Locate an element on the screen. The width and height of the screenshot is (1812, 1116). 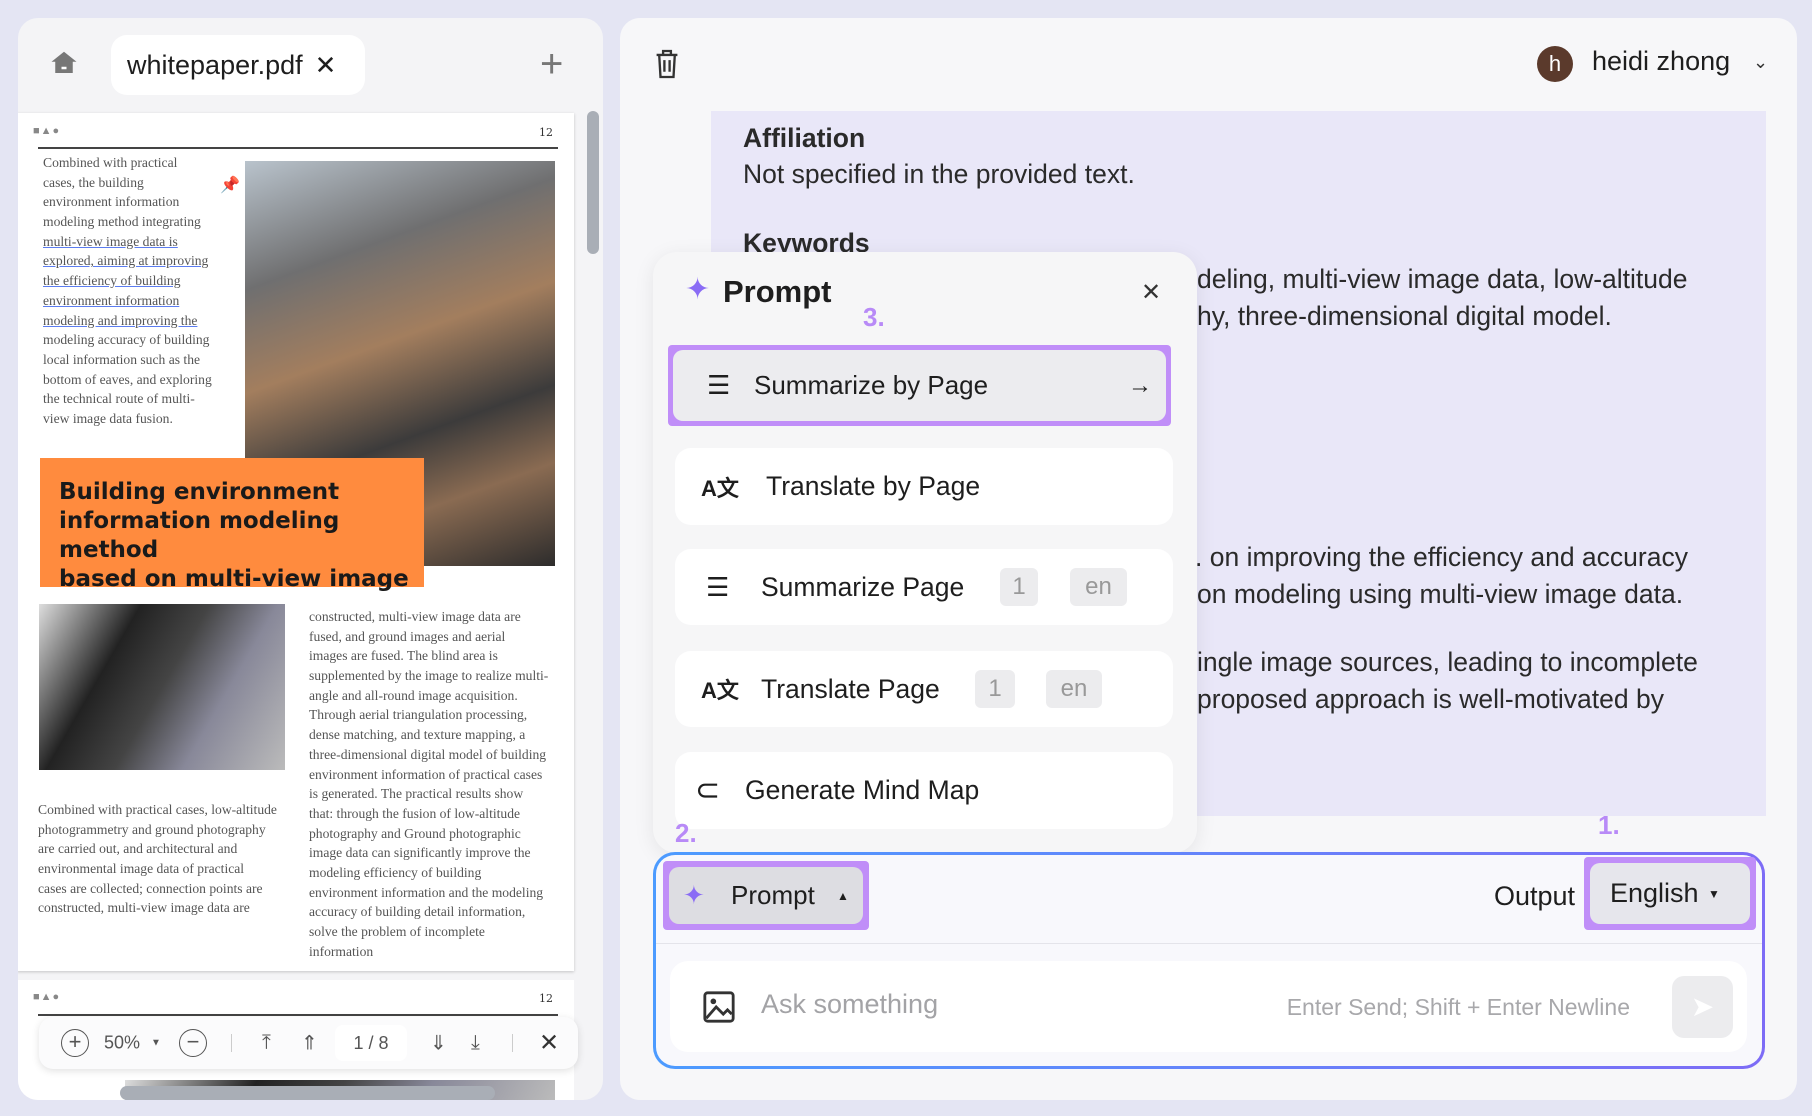
input-placeholder: Ask something is located at coordinates (850, 1004).